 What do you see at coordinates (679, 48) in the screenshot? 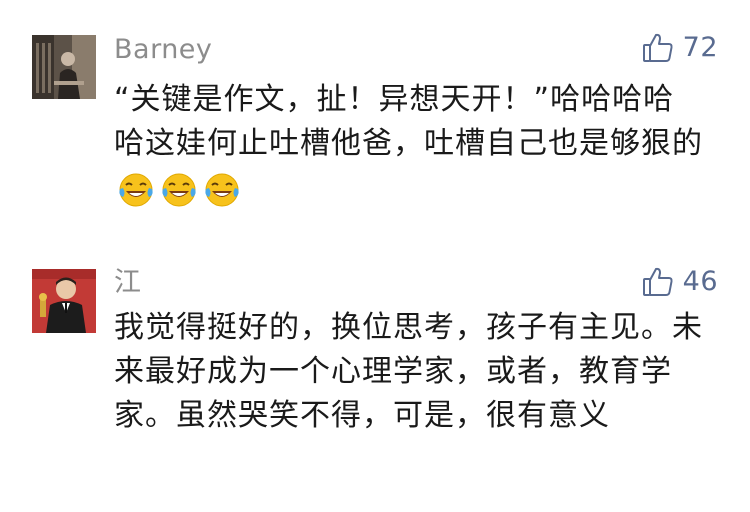
I see `like-button: 72` at bounding box center [679, 48].